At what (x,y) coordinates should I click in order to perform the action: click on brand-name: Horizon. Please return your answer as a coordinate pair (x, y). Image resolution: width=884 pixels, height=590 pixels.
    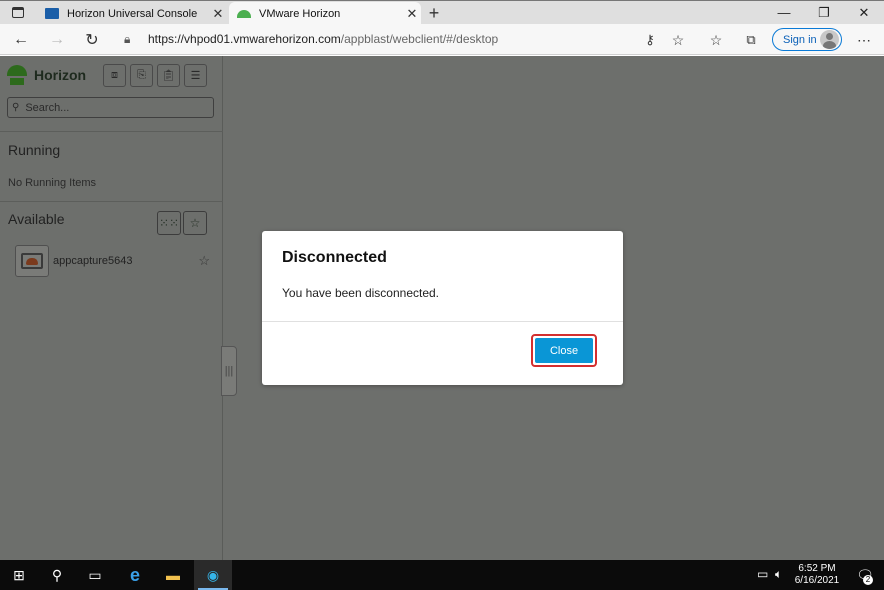
    Looking at the image, I should click on (60, 75).